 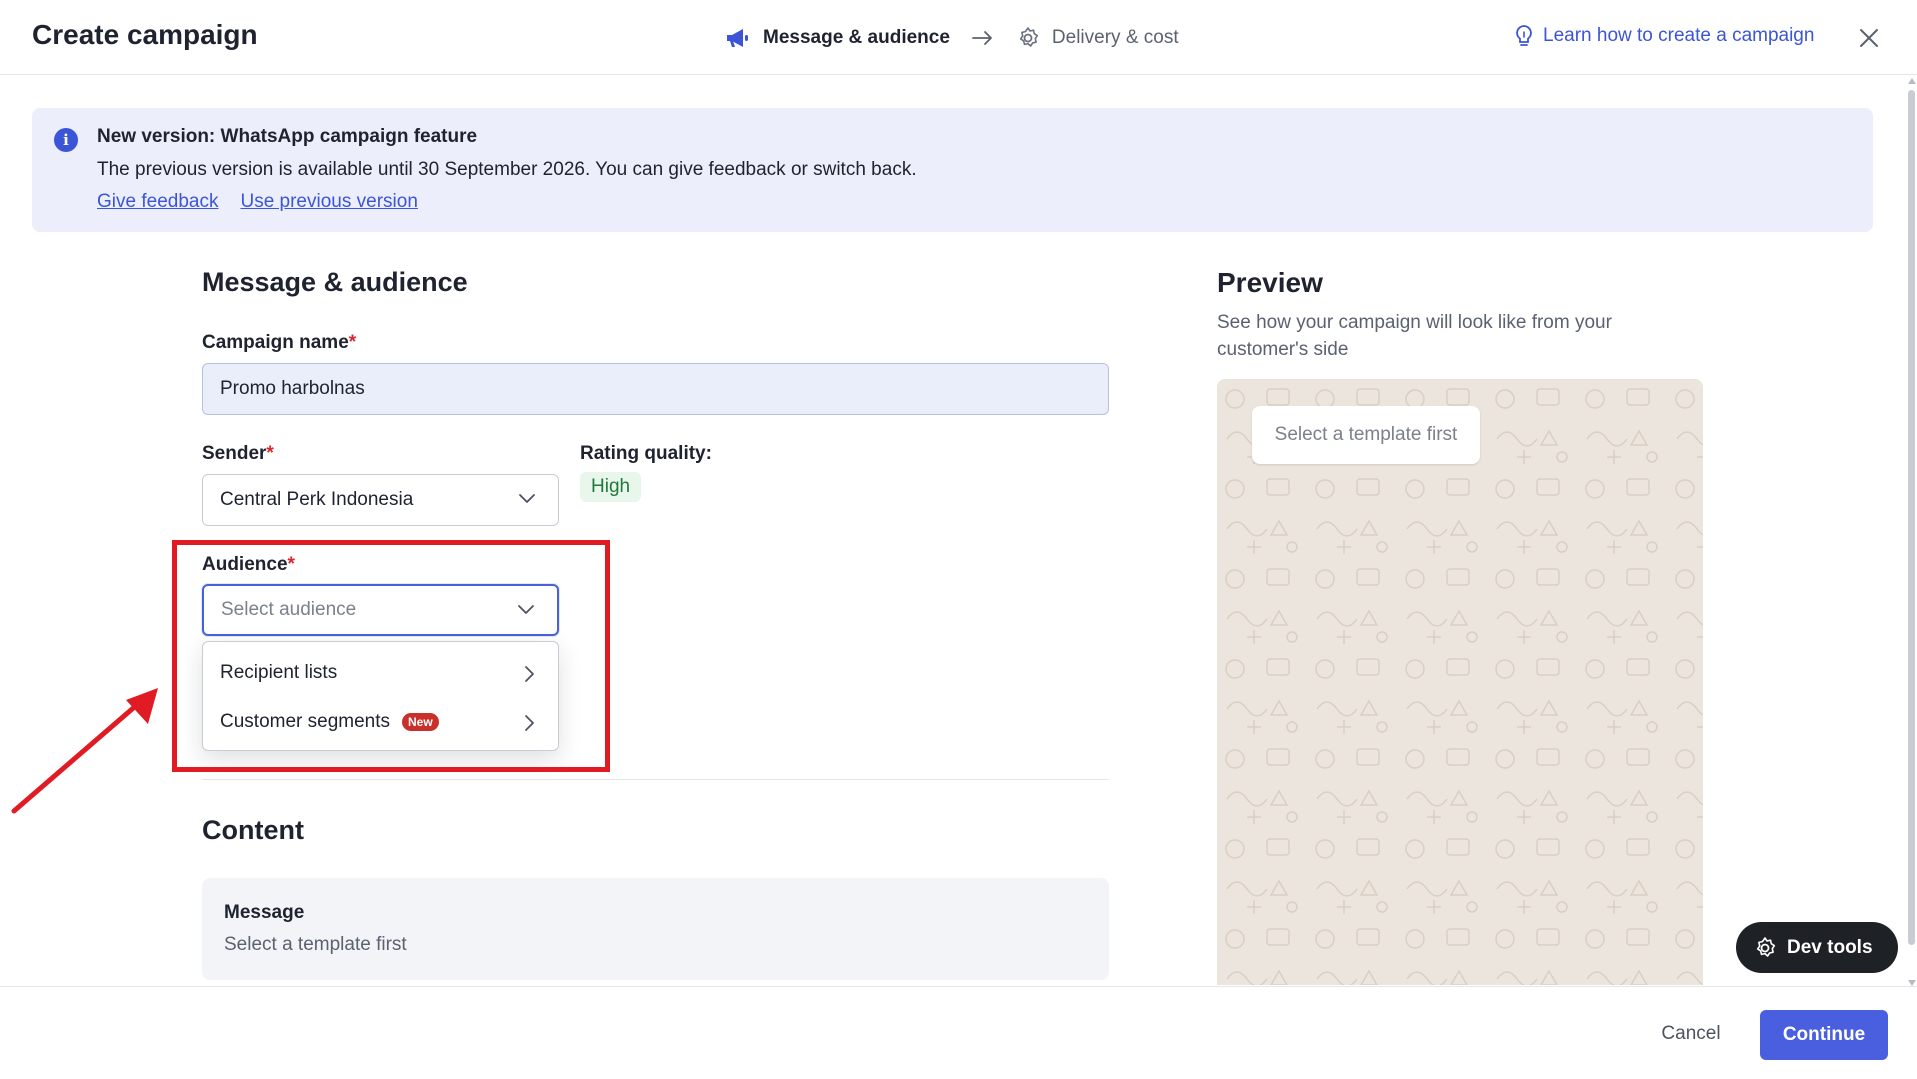 I want to click on close-icon, so click(x=1869, y=38).